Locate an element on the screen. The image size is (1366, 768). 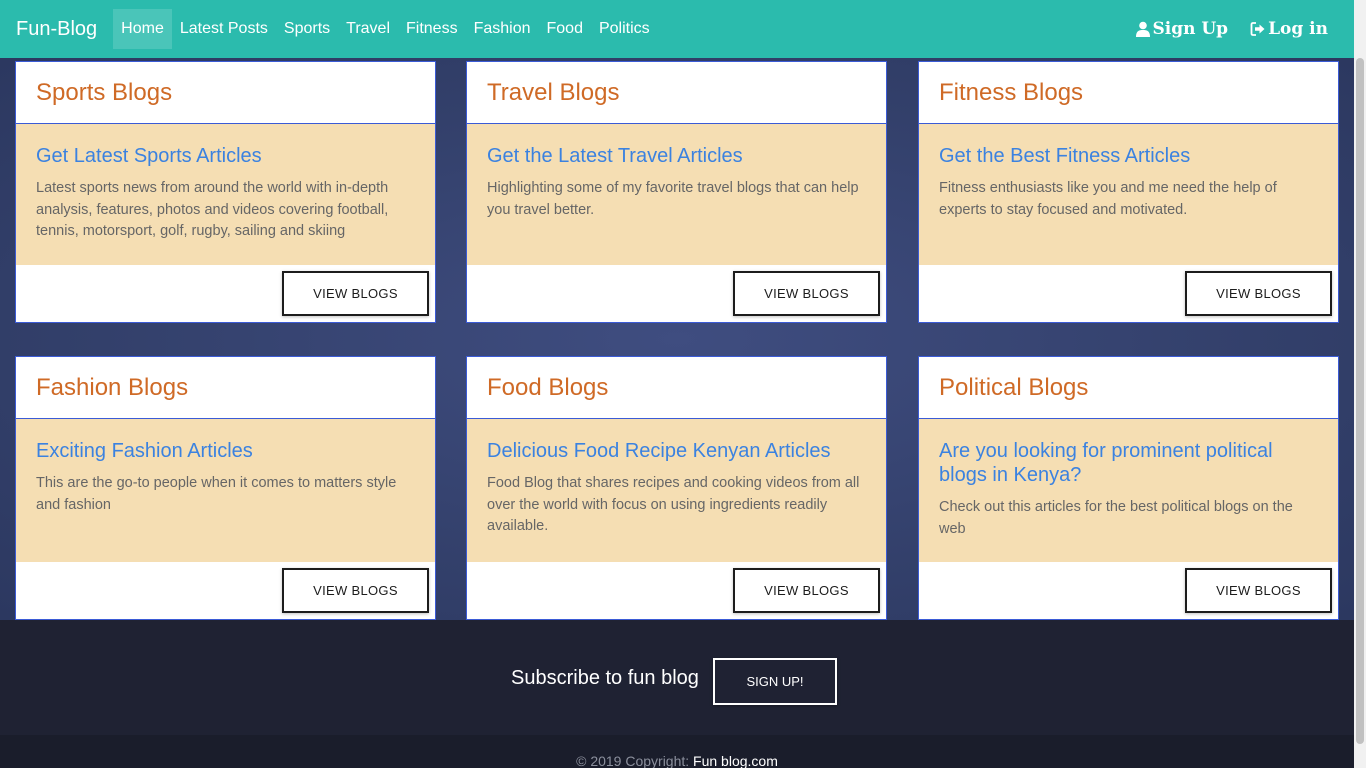
subscribe-text: Subscribe to fun blog is located at coordinates (605, 678).